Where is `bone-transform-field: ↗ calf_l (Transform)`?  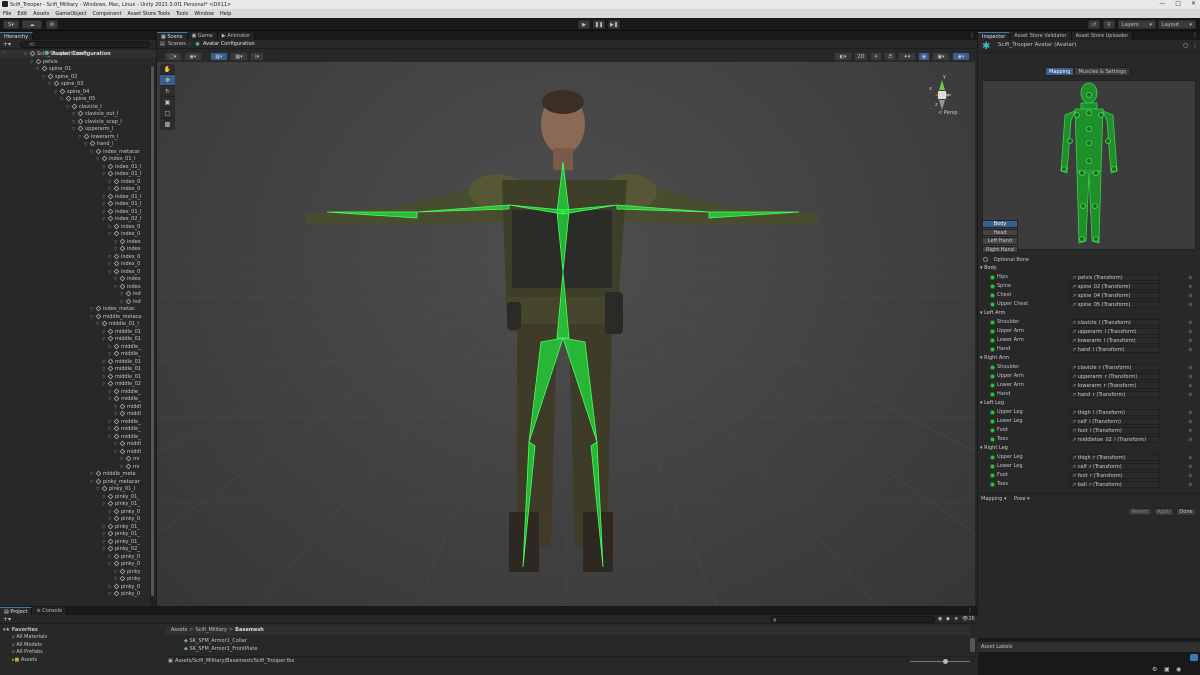
bone-transform-field: ↗ calf_l (Transform) is located at coordinates (1114, 421).